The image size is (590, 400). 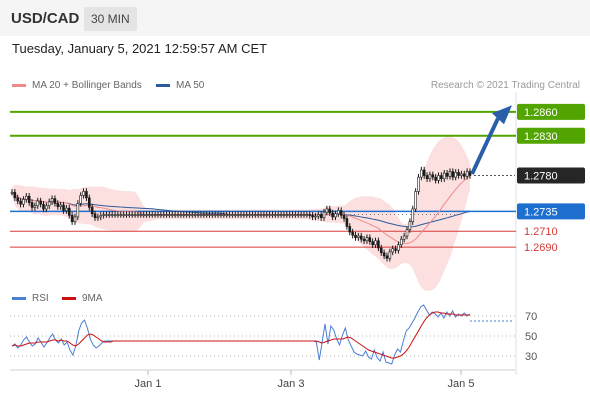 What do you see at coordinates (541, 248) in the screenshot?
I see `price-label-support: 1.2690` at bounding box center [541, 248].